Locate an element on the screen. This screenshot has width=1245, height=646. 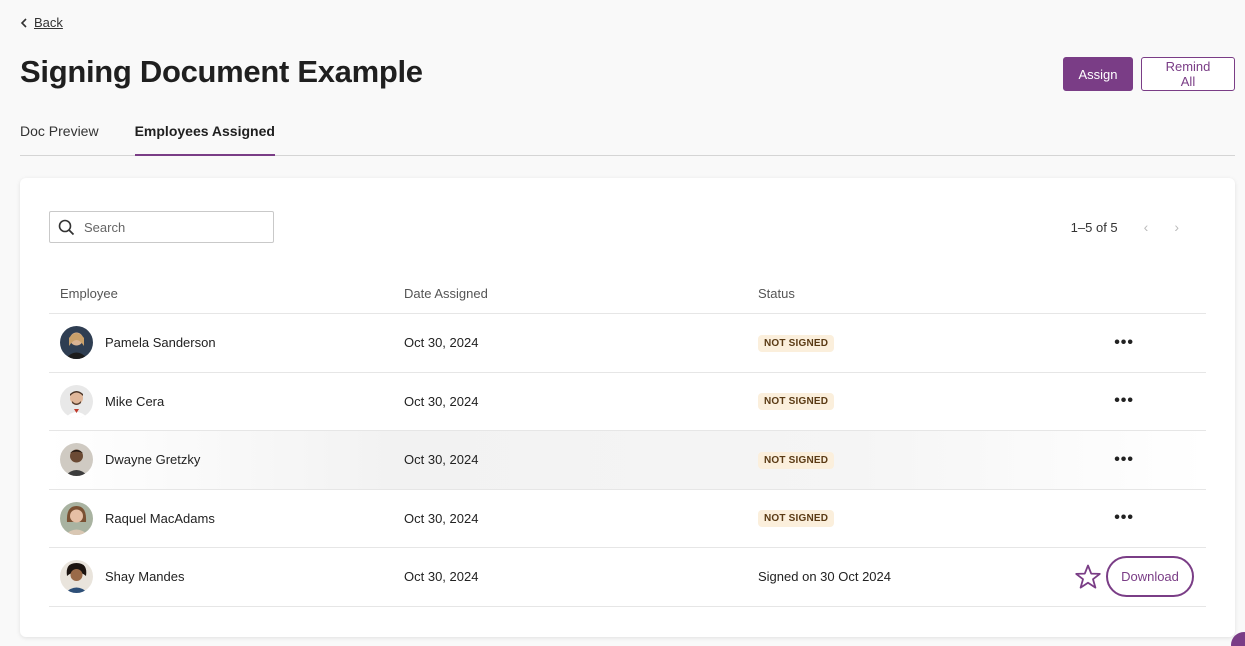
header-employee: Employee is located at coordinates (89, 293).